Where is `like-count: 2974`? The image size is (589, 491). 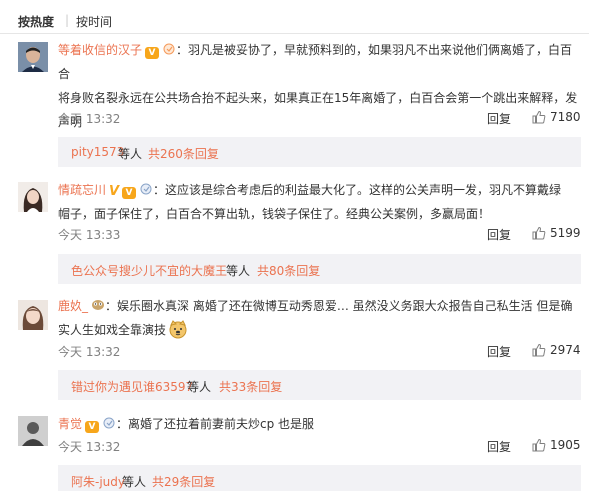 like-count: 2974 is located at coordinates (565, 350).